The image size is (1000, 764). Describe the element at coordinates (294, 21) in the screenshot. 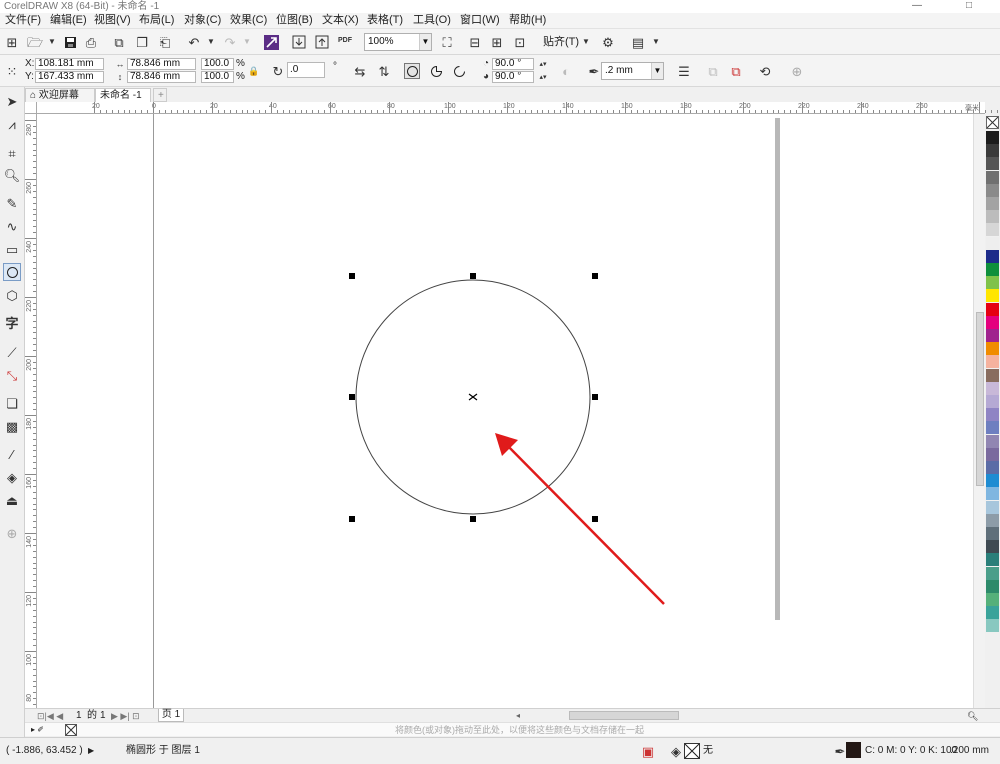

I see `menu-bitmaps: 位图(B)` at that location.